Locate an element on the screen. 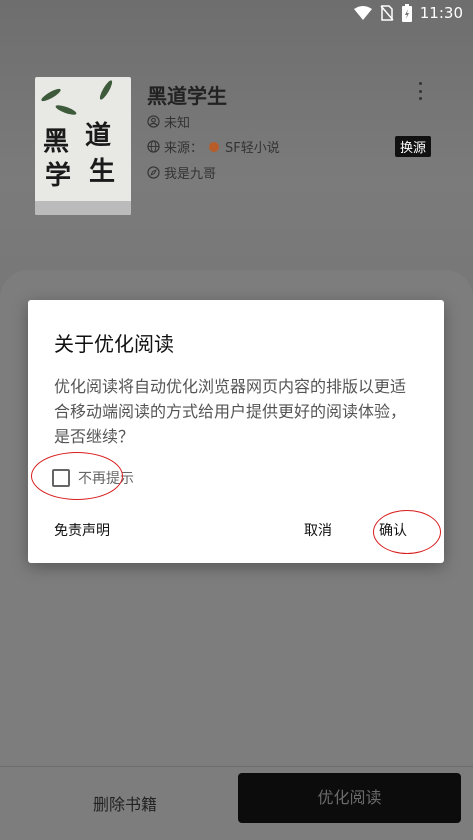  intro-row: 我是九哥 is located at coordinates (181, 172).